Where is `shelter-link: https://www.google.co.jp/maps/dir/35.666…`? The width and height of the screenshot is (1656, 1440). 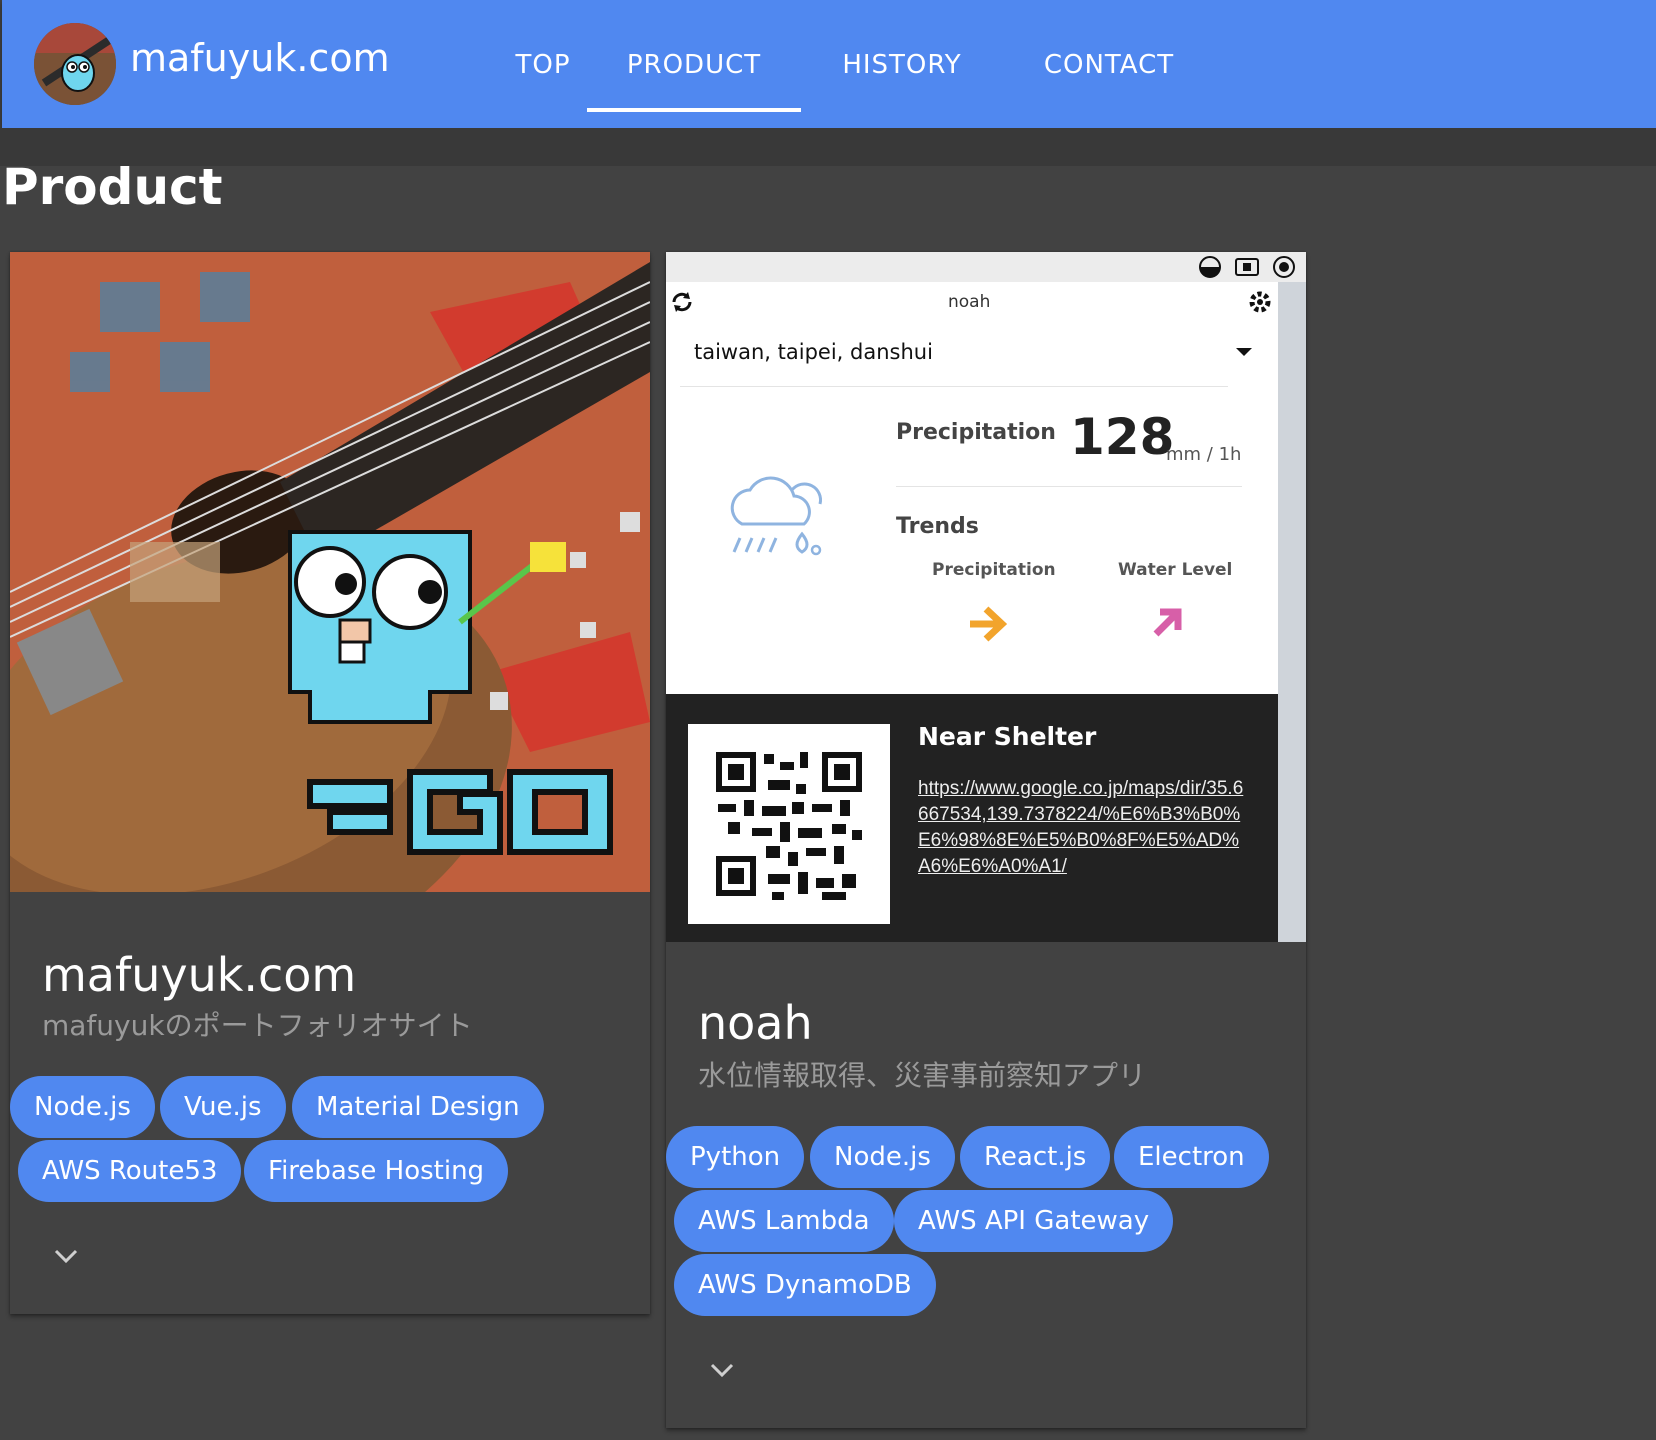
shelter-link: https://www.google.co.jp/maps/dir/35.666… is located at coordinates (1081, 827).